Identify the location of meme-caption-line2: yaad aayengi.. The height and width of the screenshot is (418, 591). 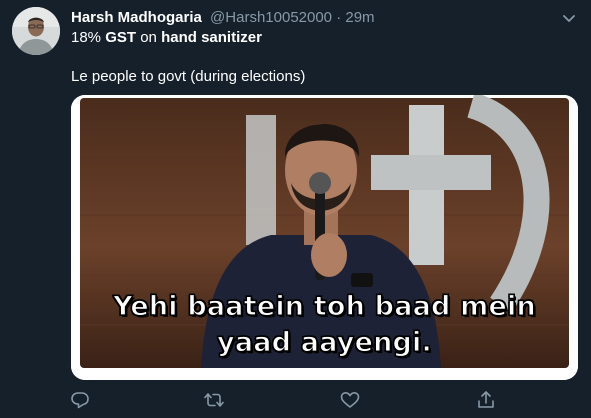
(324, 342).